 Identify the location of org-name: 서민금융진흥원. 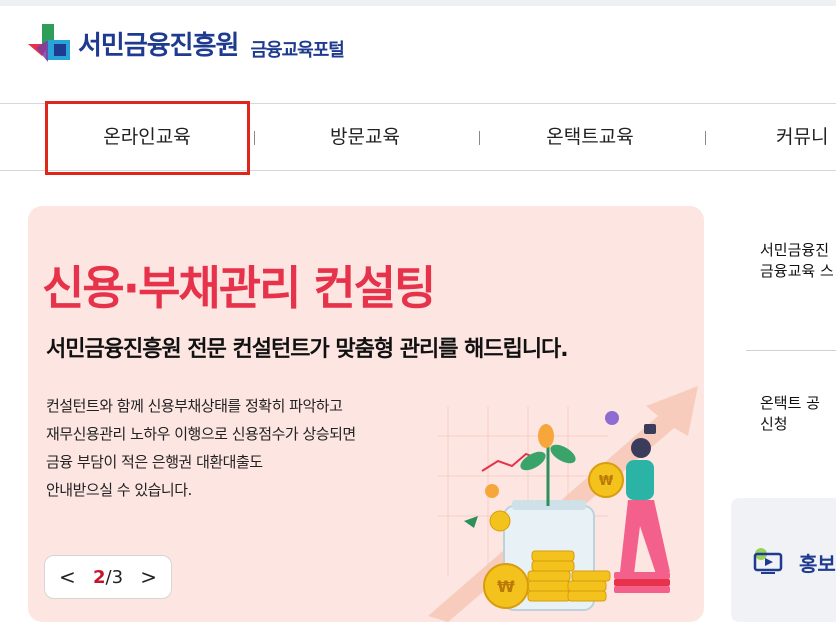
(158, 46).